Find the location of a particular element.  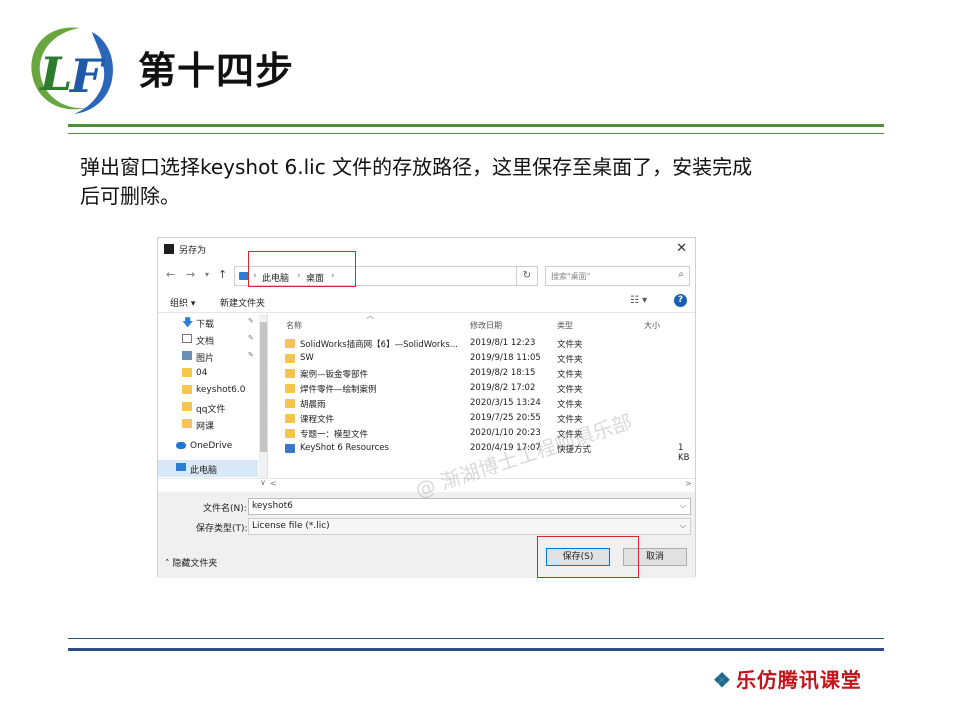

header-rule is located at coordinates (476, 125).